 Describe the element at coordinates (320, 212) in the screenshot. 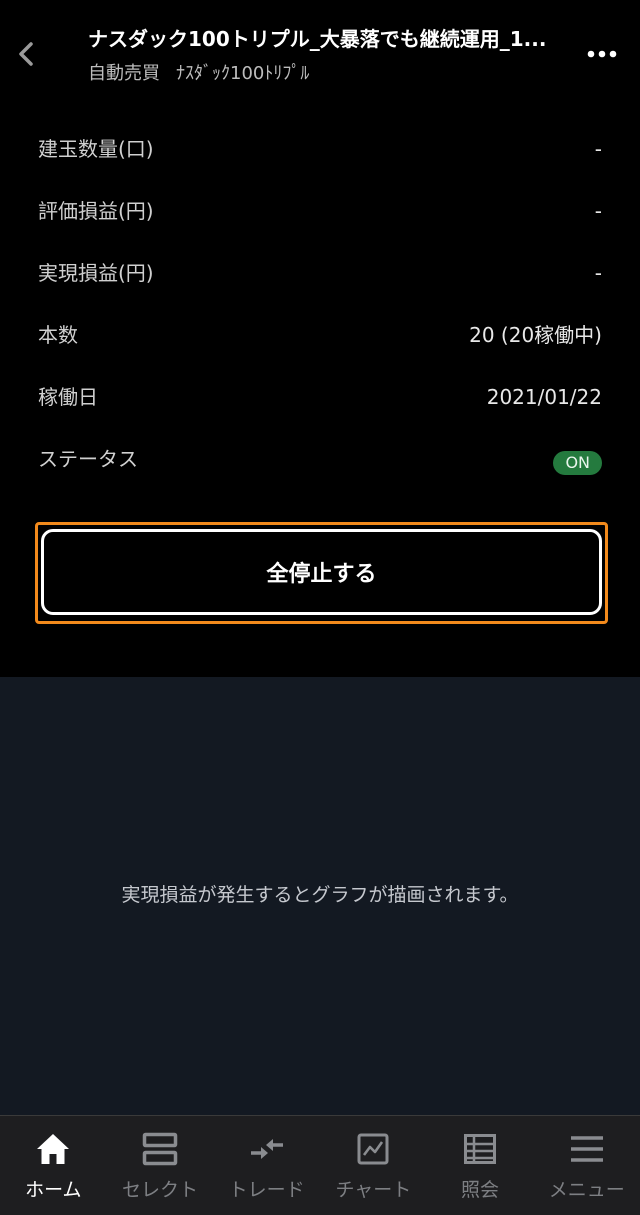

I see `detail-row-unrealized-pl: 評価損益(円) -` at that location.